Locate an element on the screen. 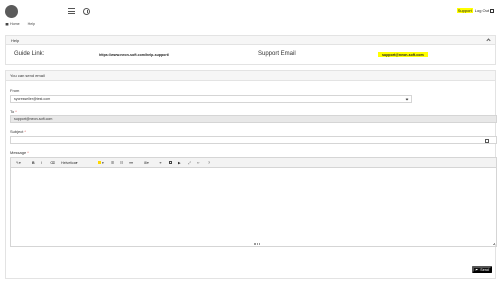  breadcrumb: Home Help is located at coordinates (20, 24).